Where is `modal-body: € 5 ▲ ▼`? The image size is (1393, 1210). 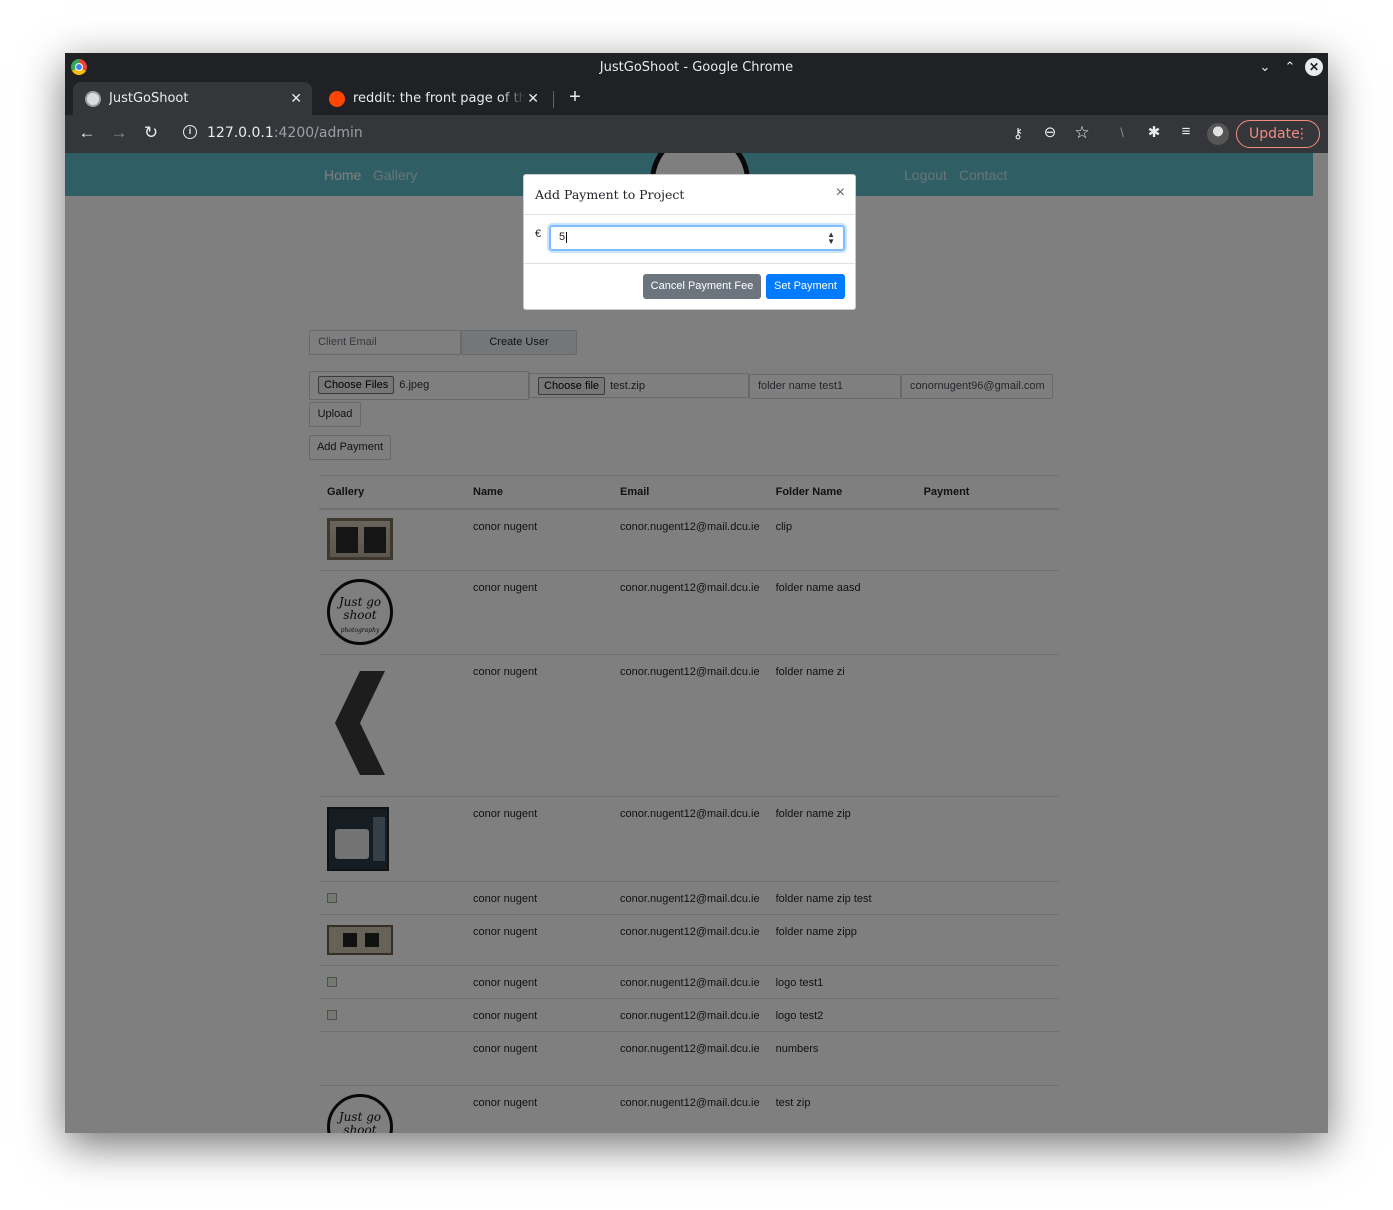 modal-body: € 5 ▲ ▼ is located at coordinates (689, 240).